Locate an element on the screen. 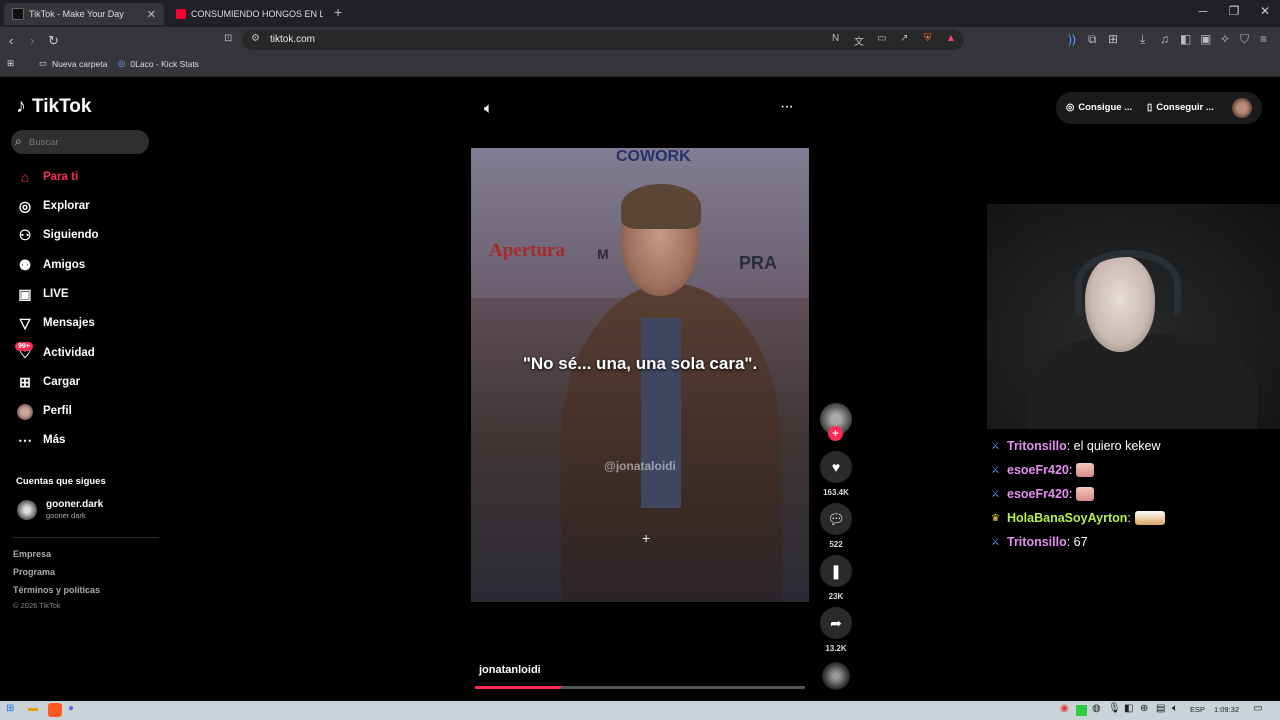 Image resolution: width=1280 pixels, height=720 pixels. tab-groups-icon: ⊞ is located at coordinates (1113, 39).